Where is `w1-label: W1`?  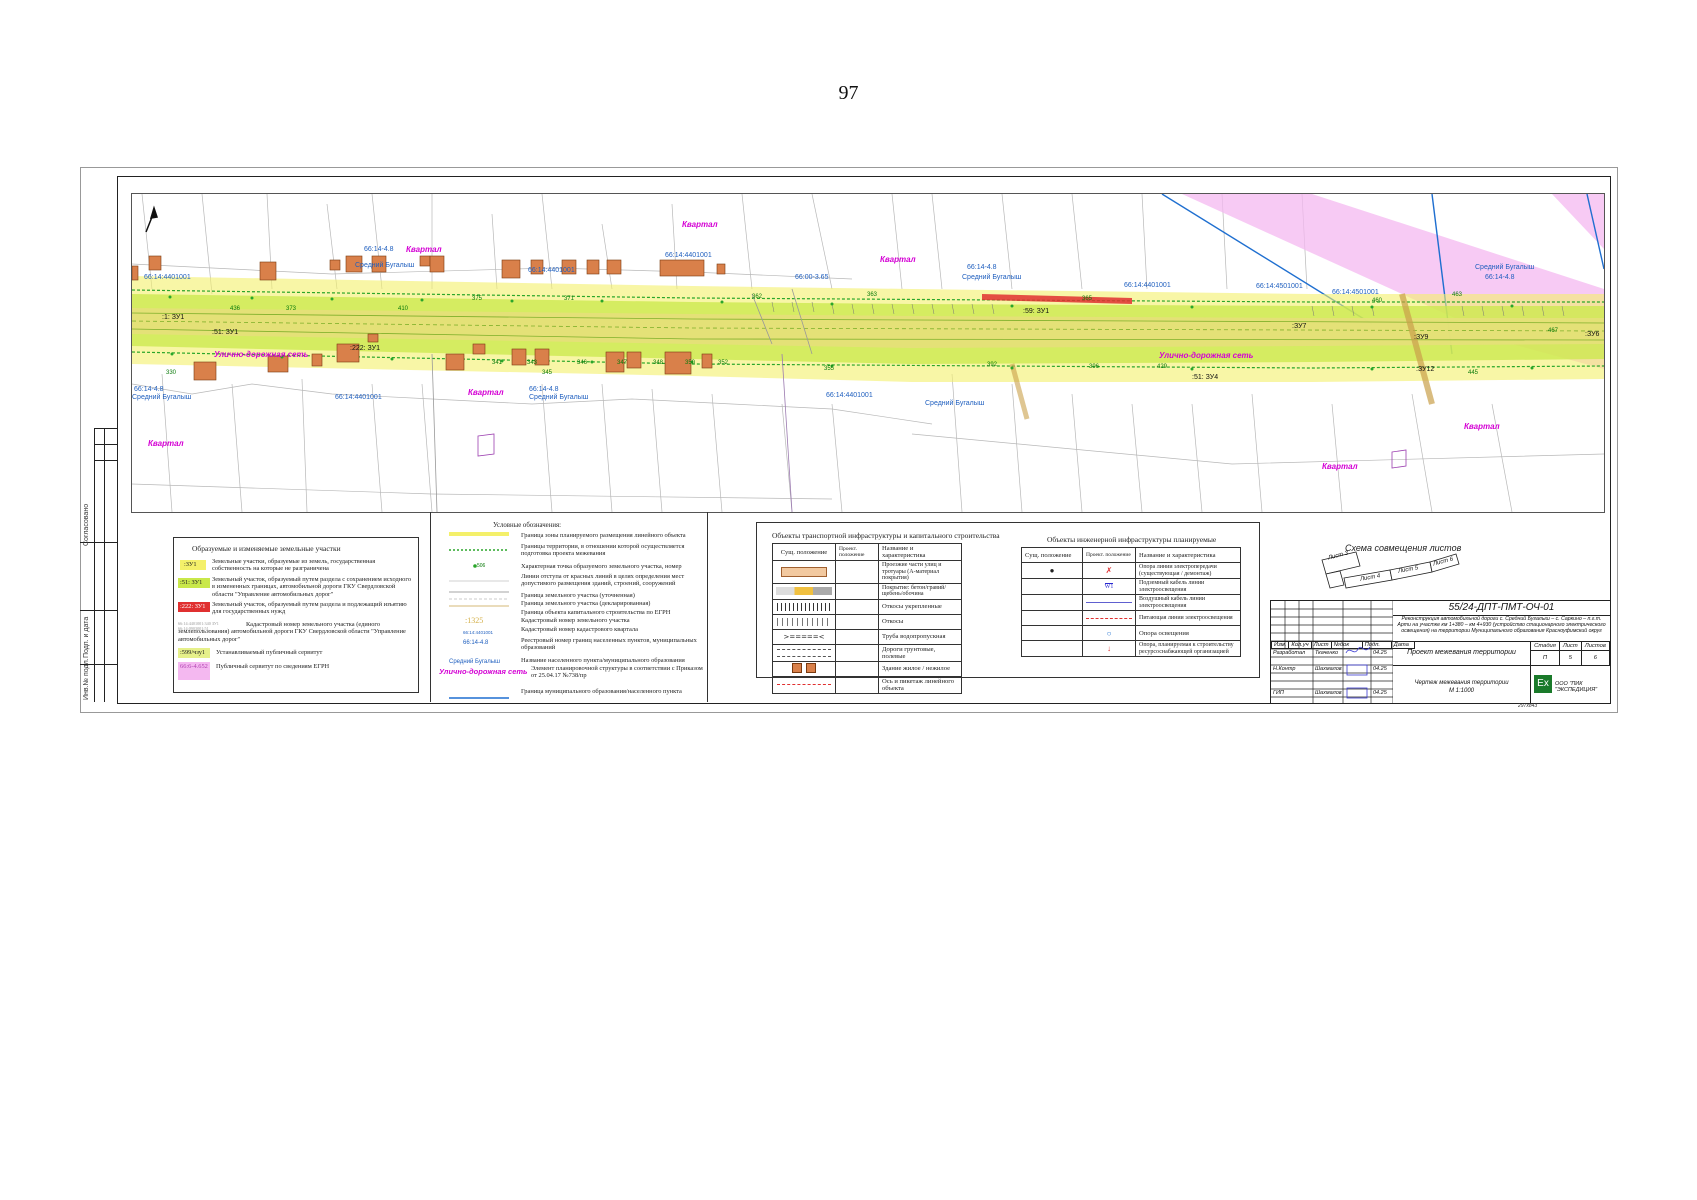 w1-label: W1 is located at coordinates (1109, 586).